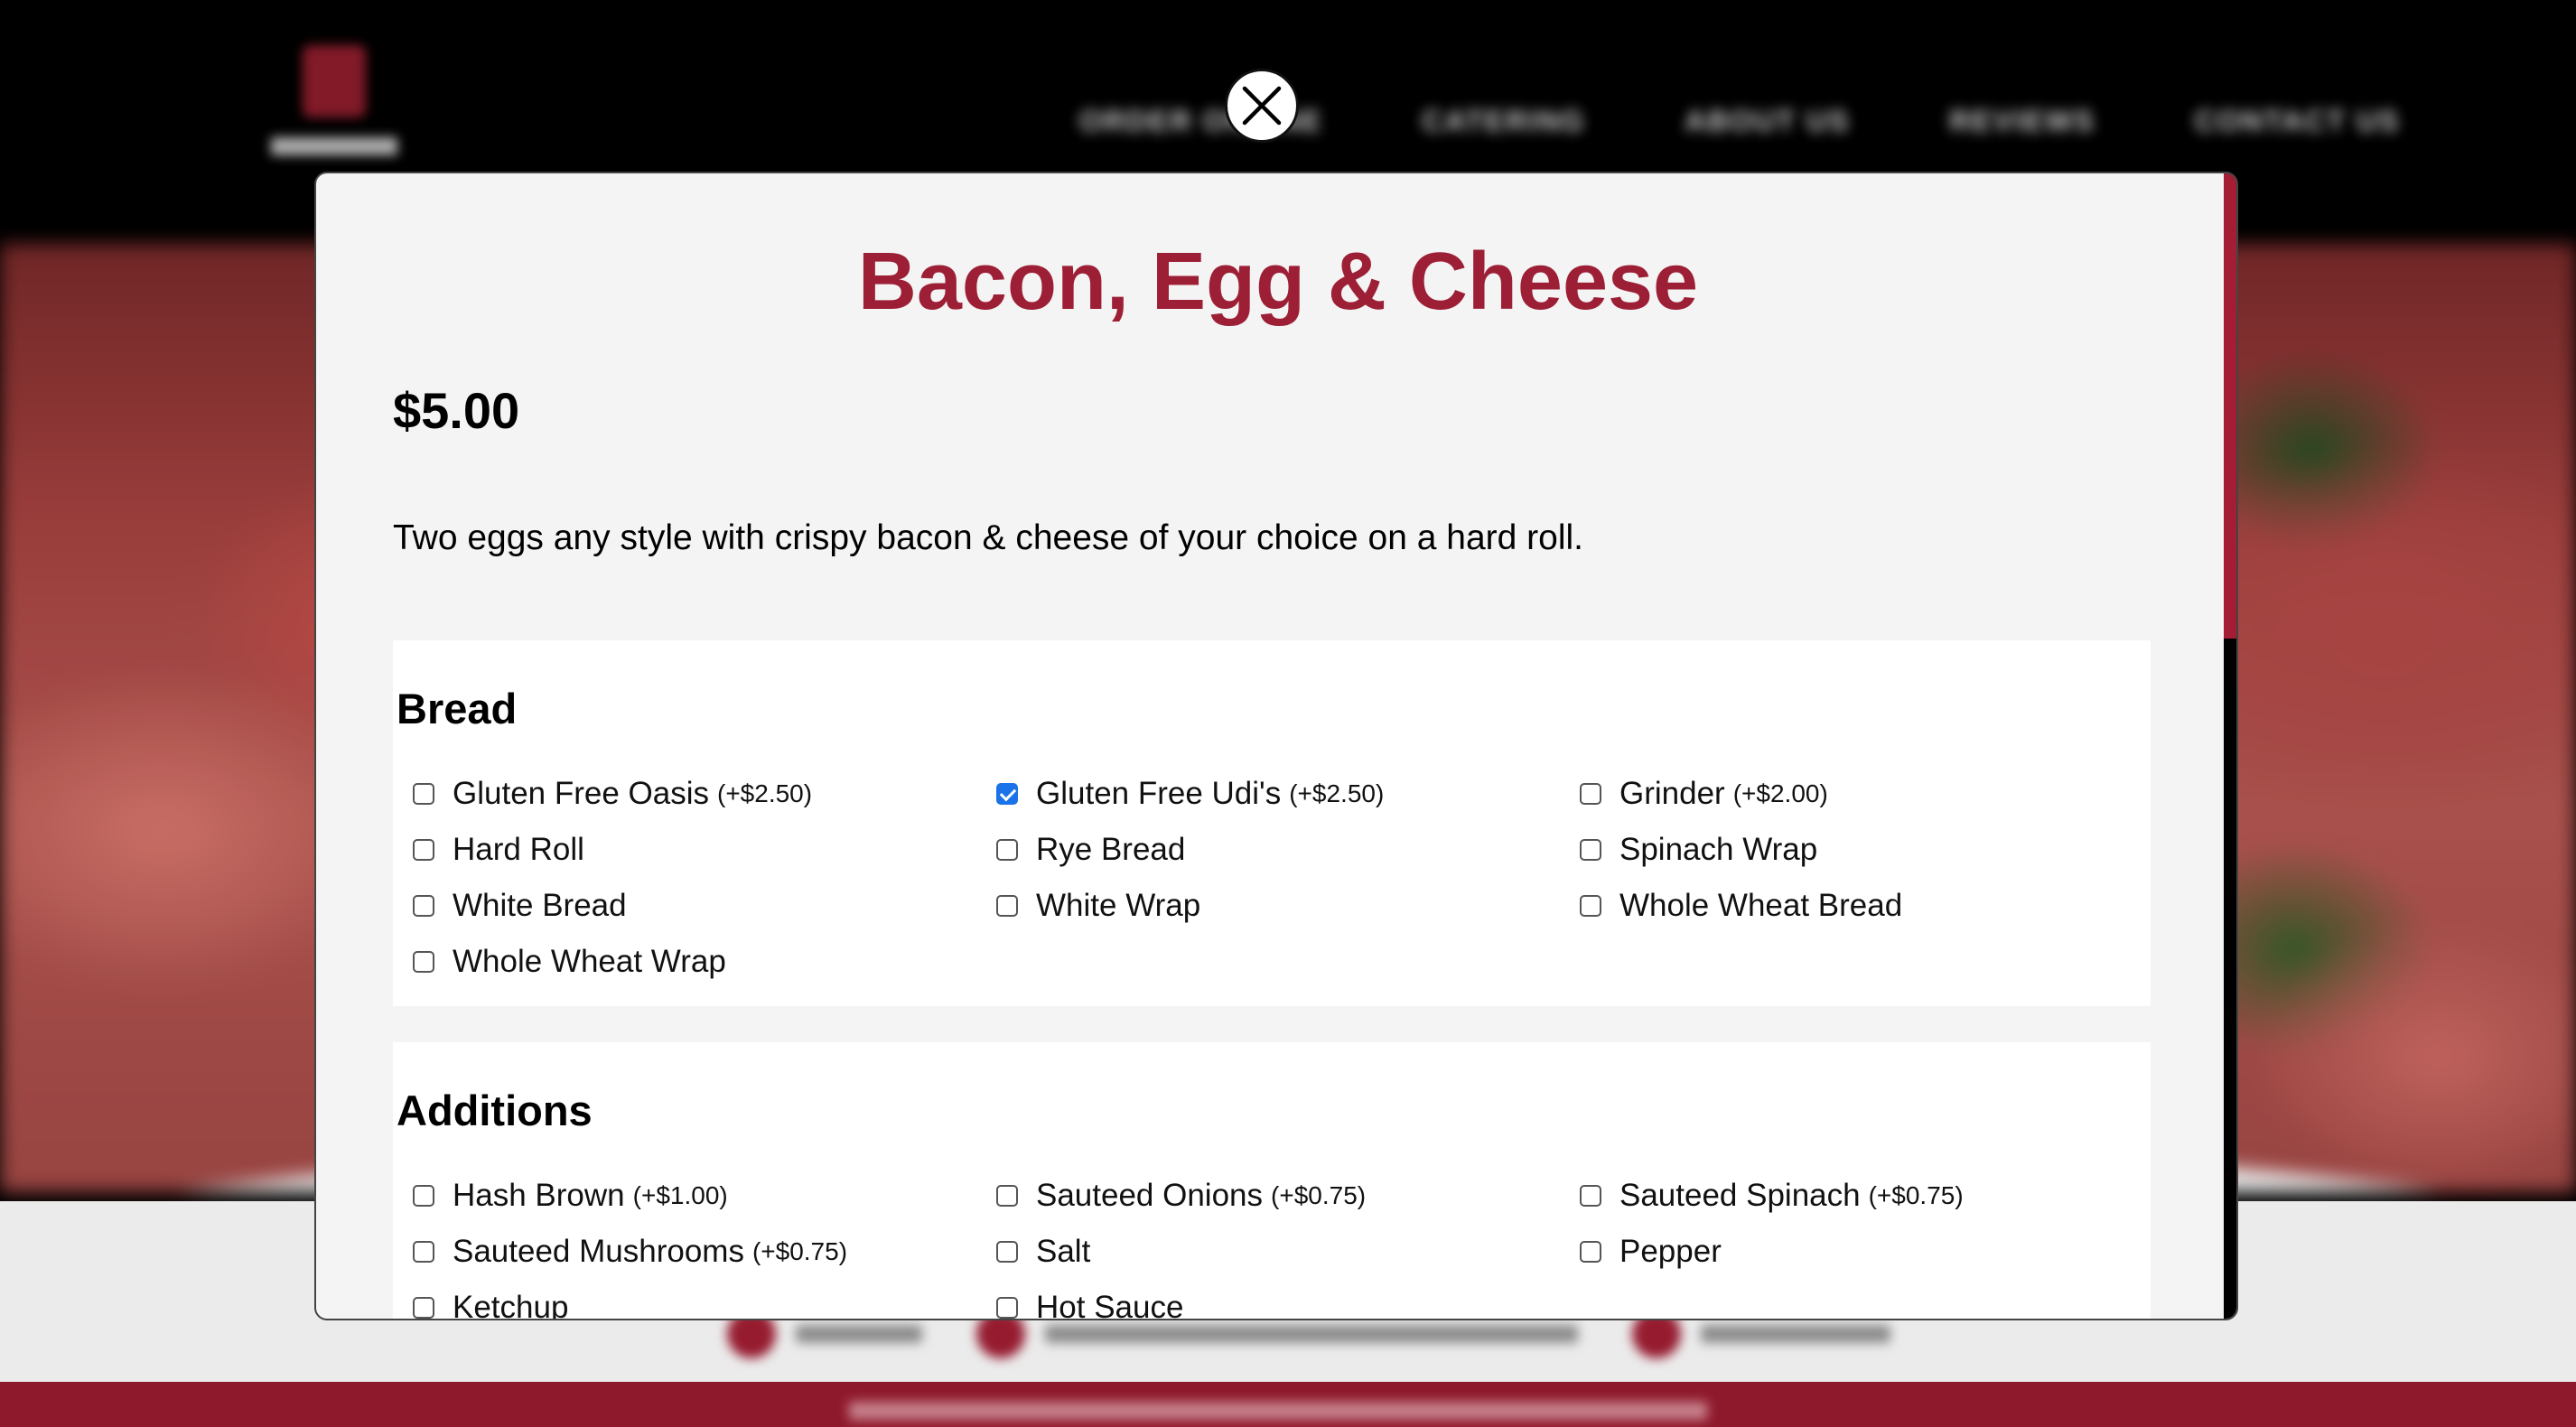 This screenshot has height=1427, width=2576. Describe the element at coordinates (581, 793) in the screenshot. I see `option-label: Gluten Free Oasis` at that location.